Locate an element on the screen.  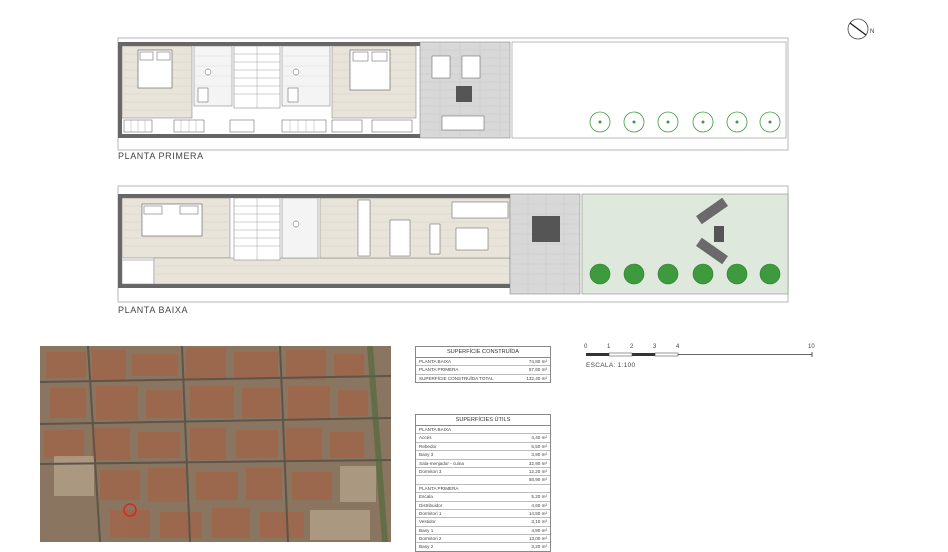
scale-tick-label: 1 is located at coordinates (609, 347).